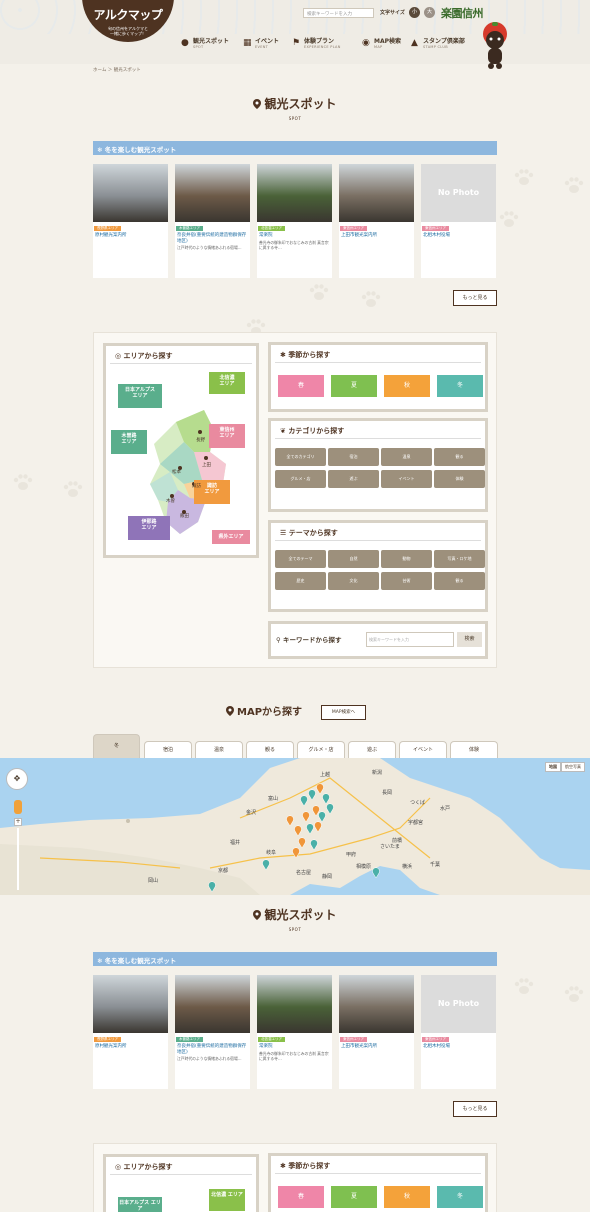 Image resolution: width=590 pixels, height=1212 pixels. Describe the element at coordinates (459, 581) in the screenshot. I see `theme-button: 観る` at that location.